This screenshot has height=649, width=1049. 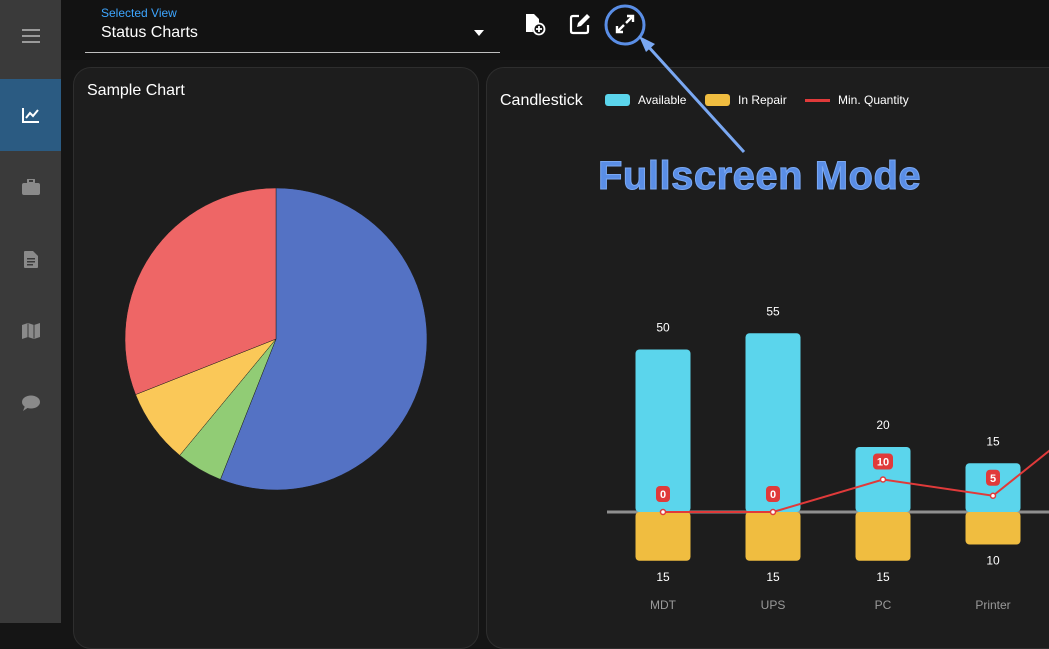 I want to click on briefcase-icon, so click(x=30, y=187).